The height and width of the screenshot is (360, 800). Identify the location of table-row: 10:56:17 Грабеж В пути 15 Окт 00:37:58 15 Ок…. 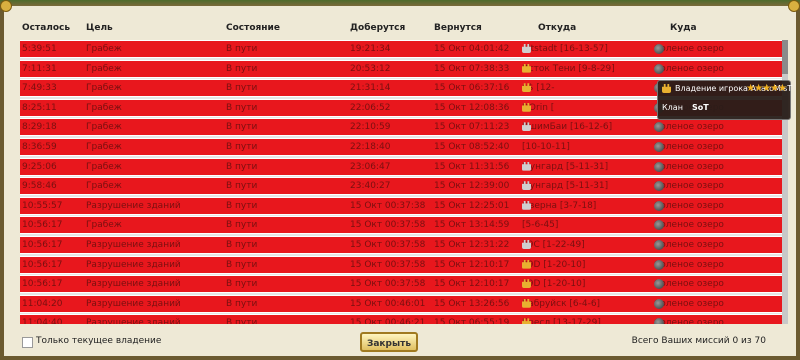
(401, 225).